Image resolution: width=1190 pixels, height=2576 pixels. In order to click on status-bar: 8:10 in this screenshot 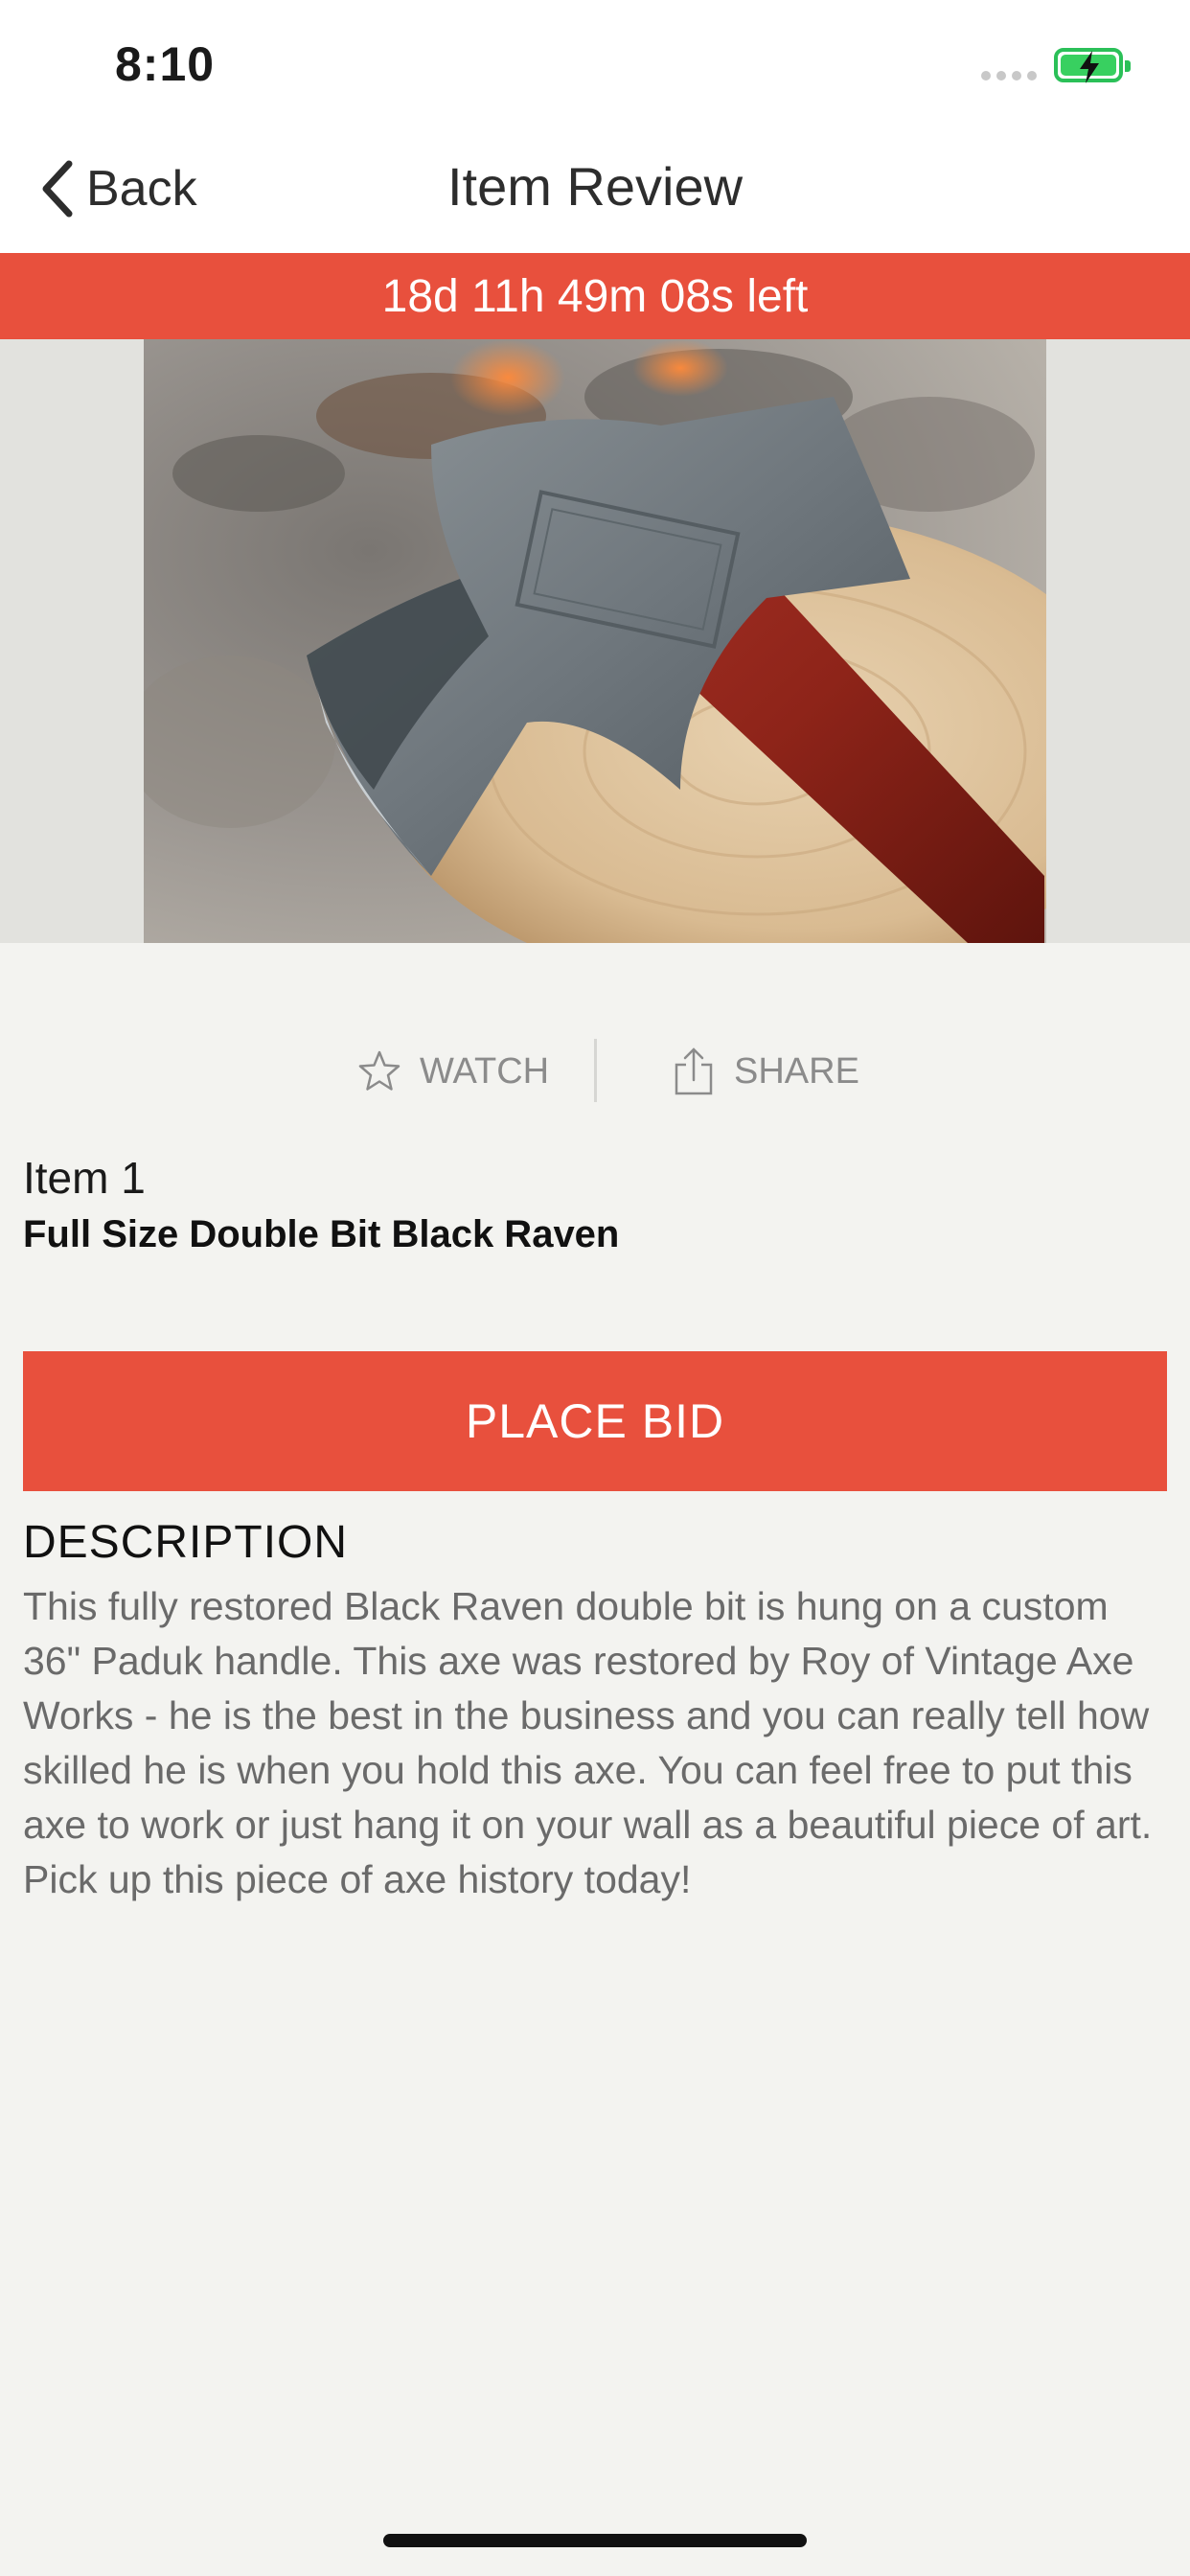, I will do `click(595, 63)`.